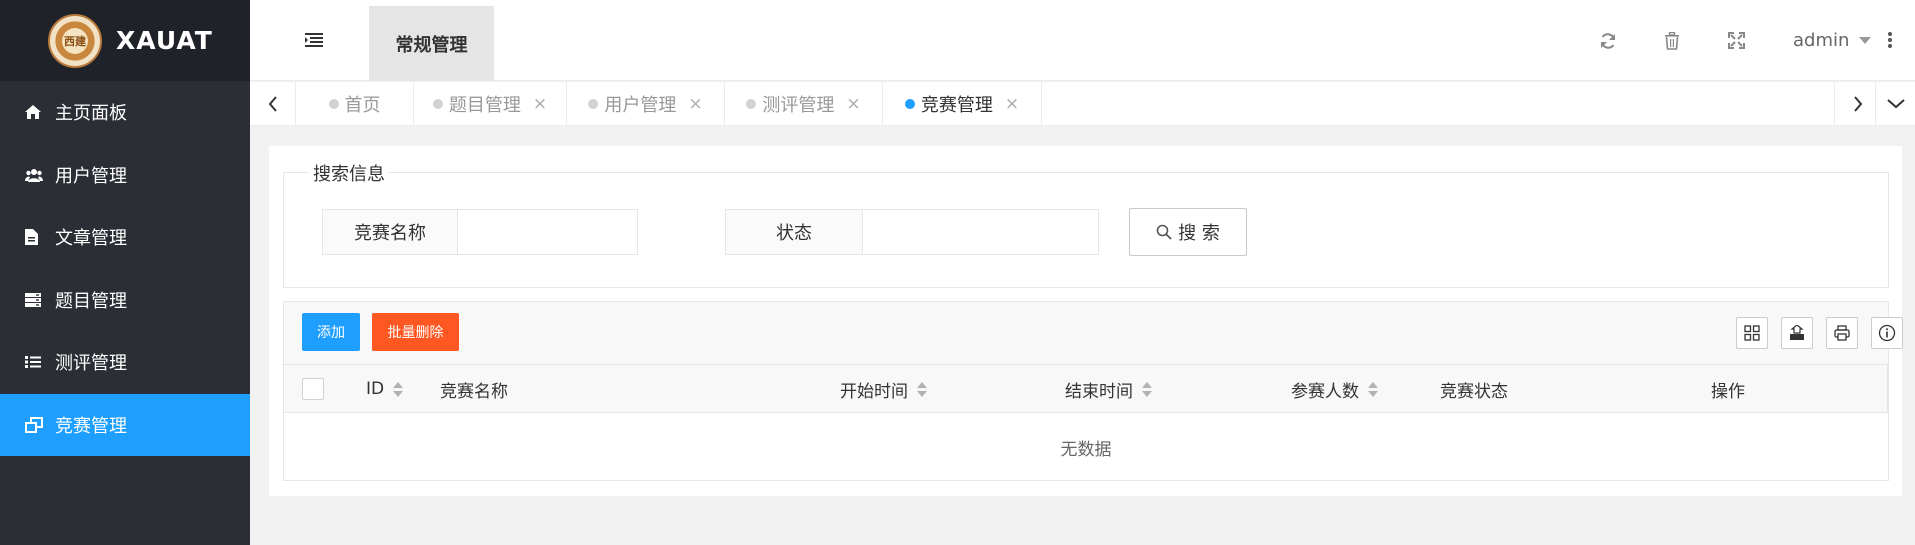 This screenshot has width=1915, height=545. I want to click on logo-area: 西建 XAUAT, so click(125, 40).